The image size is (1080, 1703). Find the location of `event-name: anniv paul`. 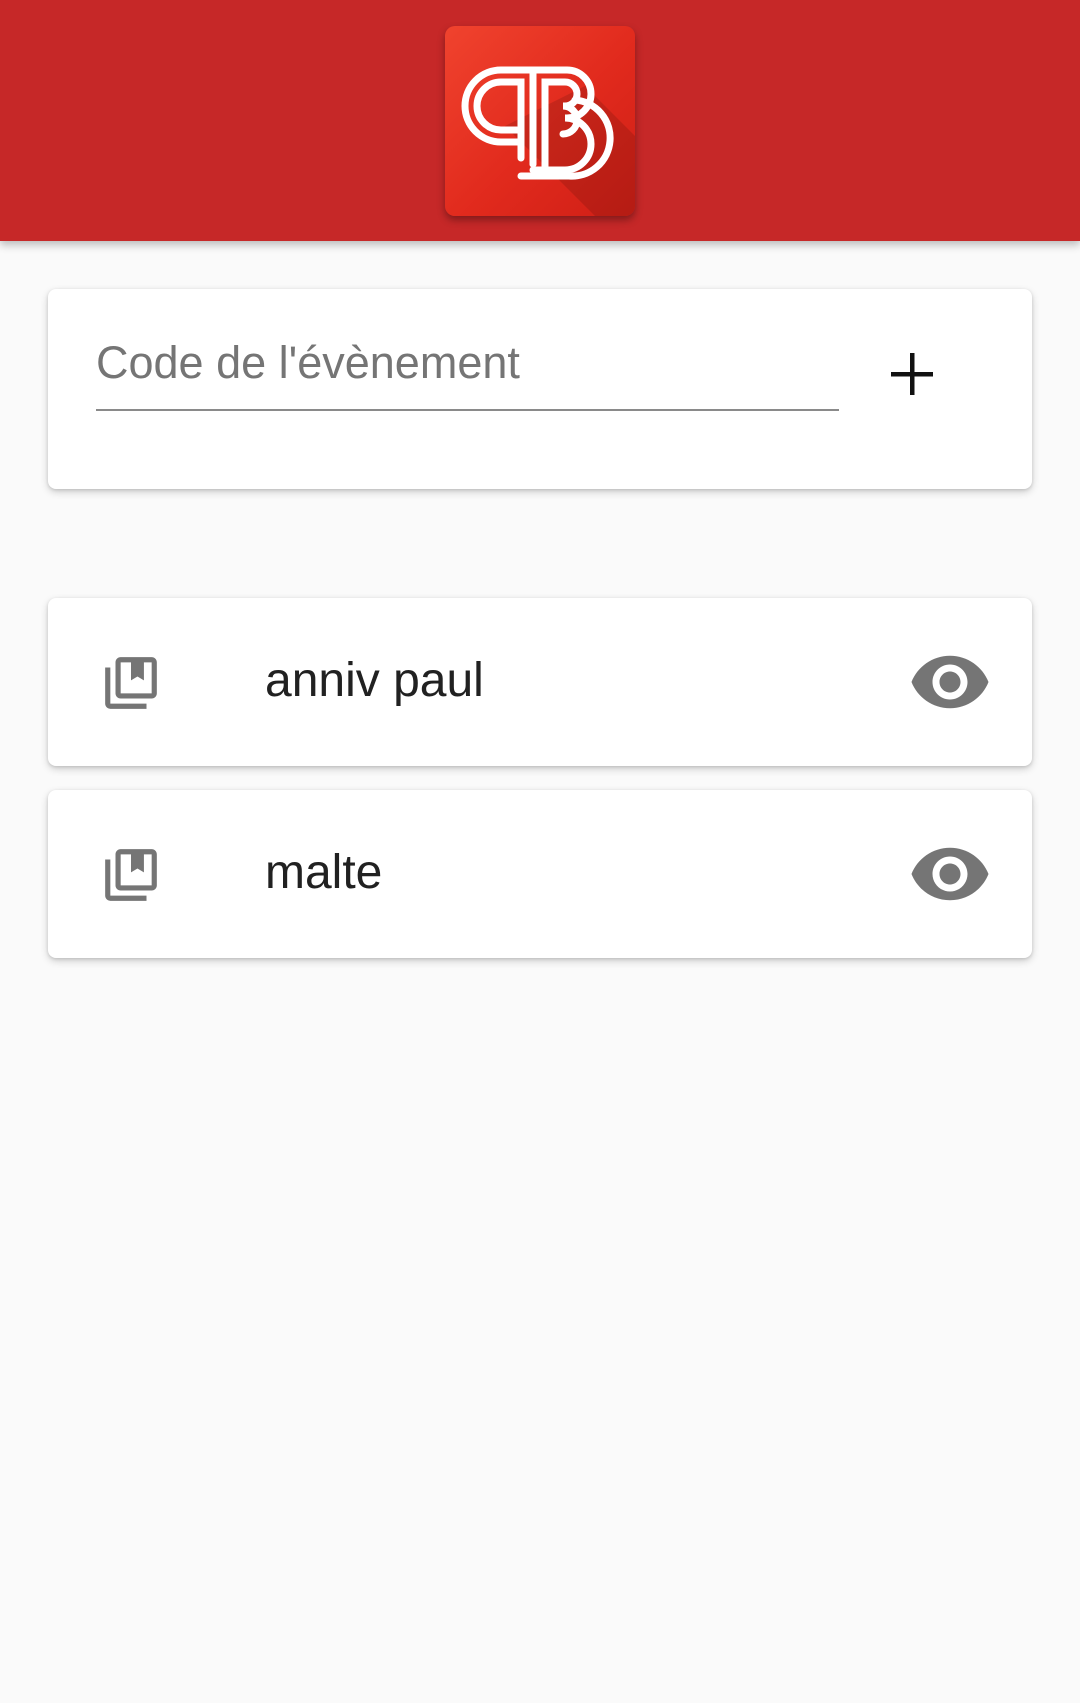

event-name: anniv paul is located at coordinates (374, 680).